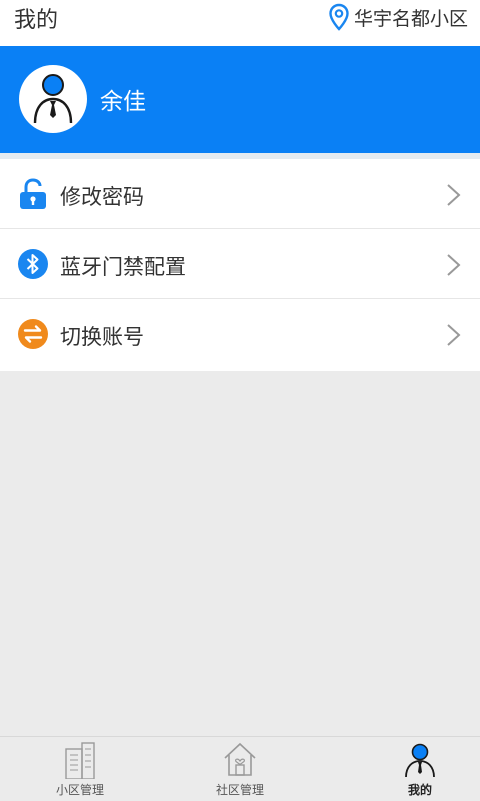  I want to click on location-selector: 华宇名都小区, so click(398, 17).